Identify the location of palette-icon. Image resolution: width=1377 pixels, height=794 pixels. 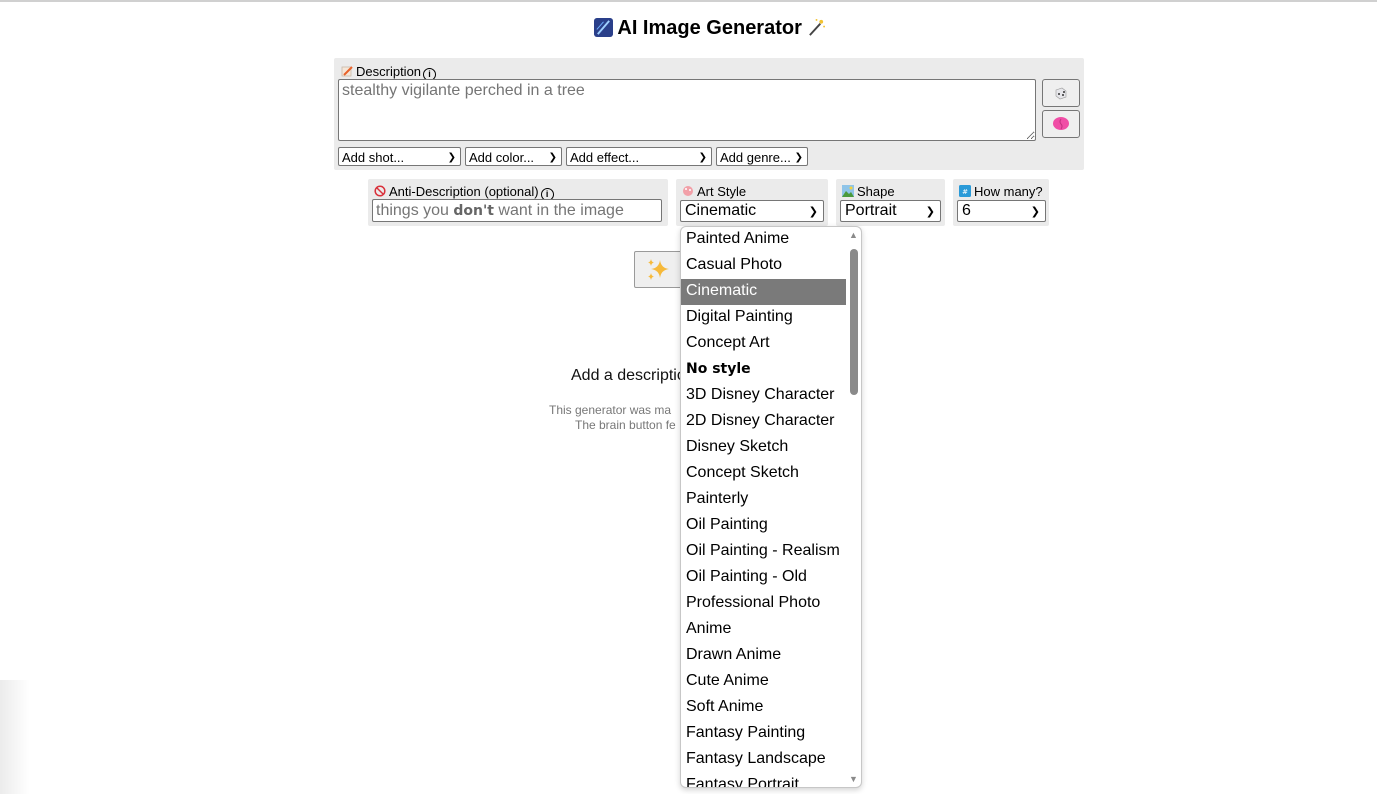
(688, 191).